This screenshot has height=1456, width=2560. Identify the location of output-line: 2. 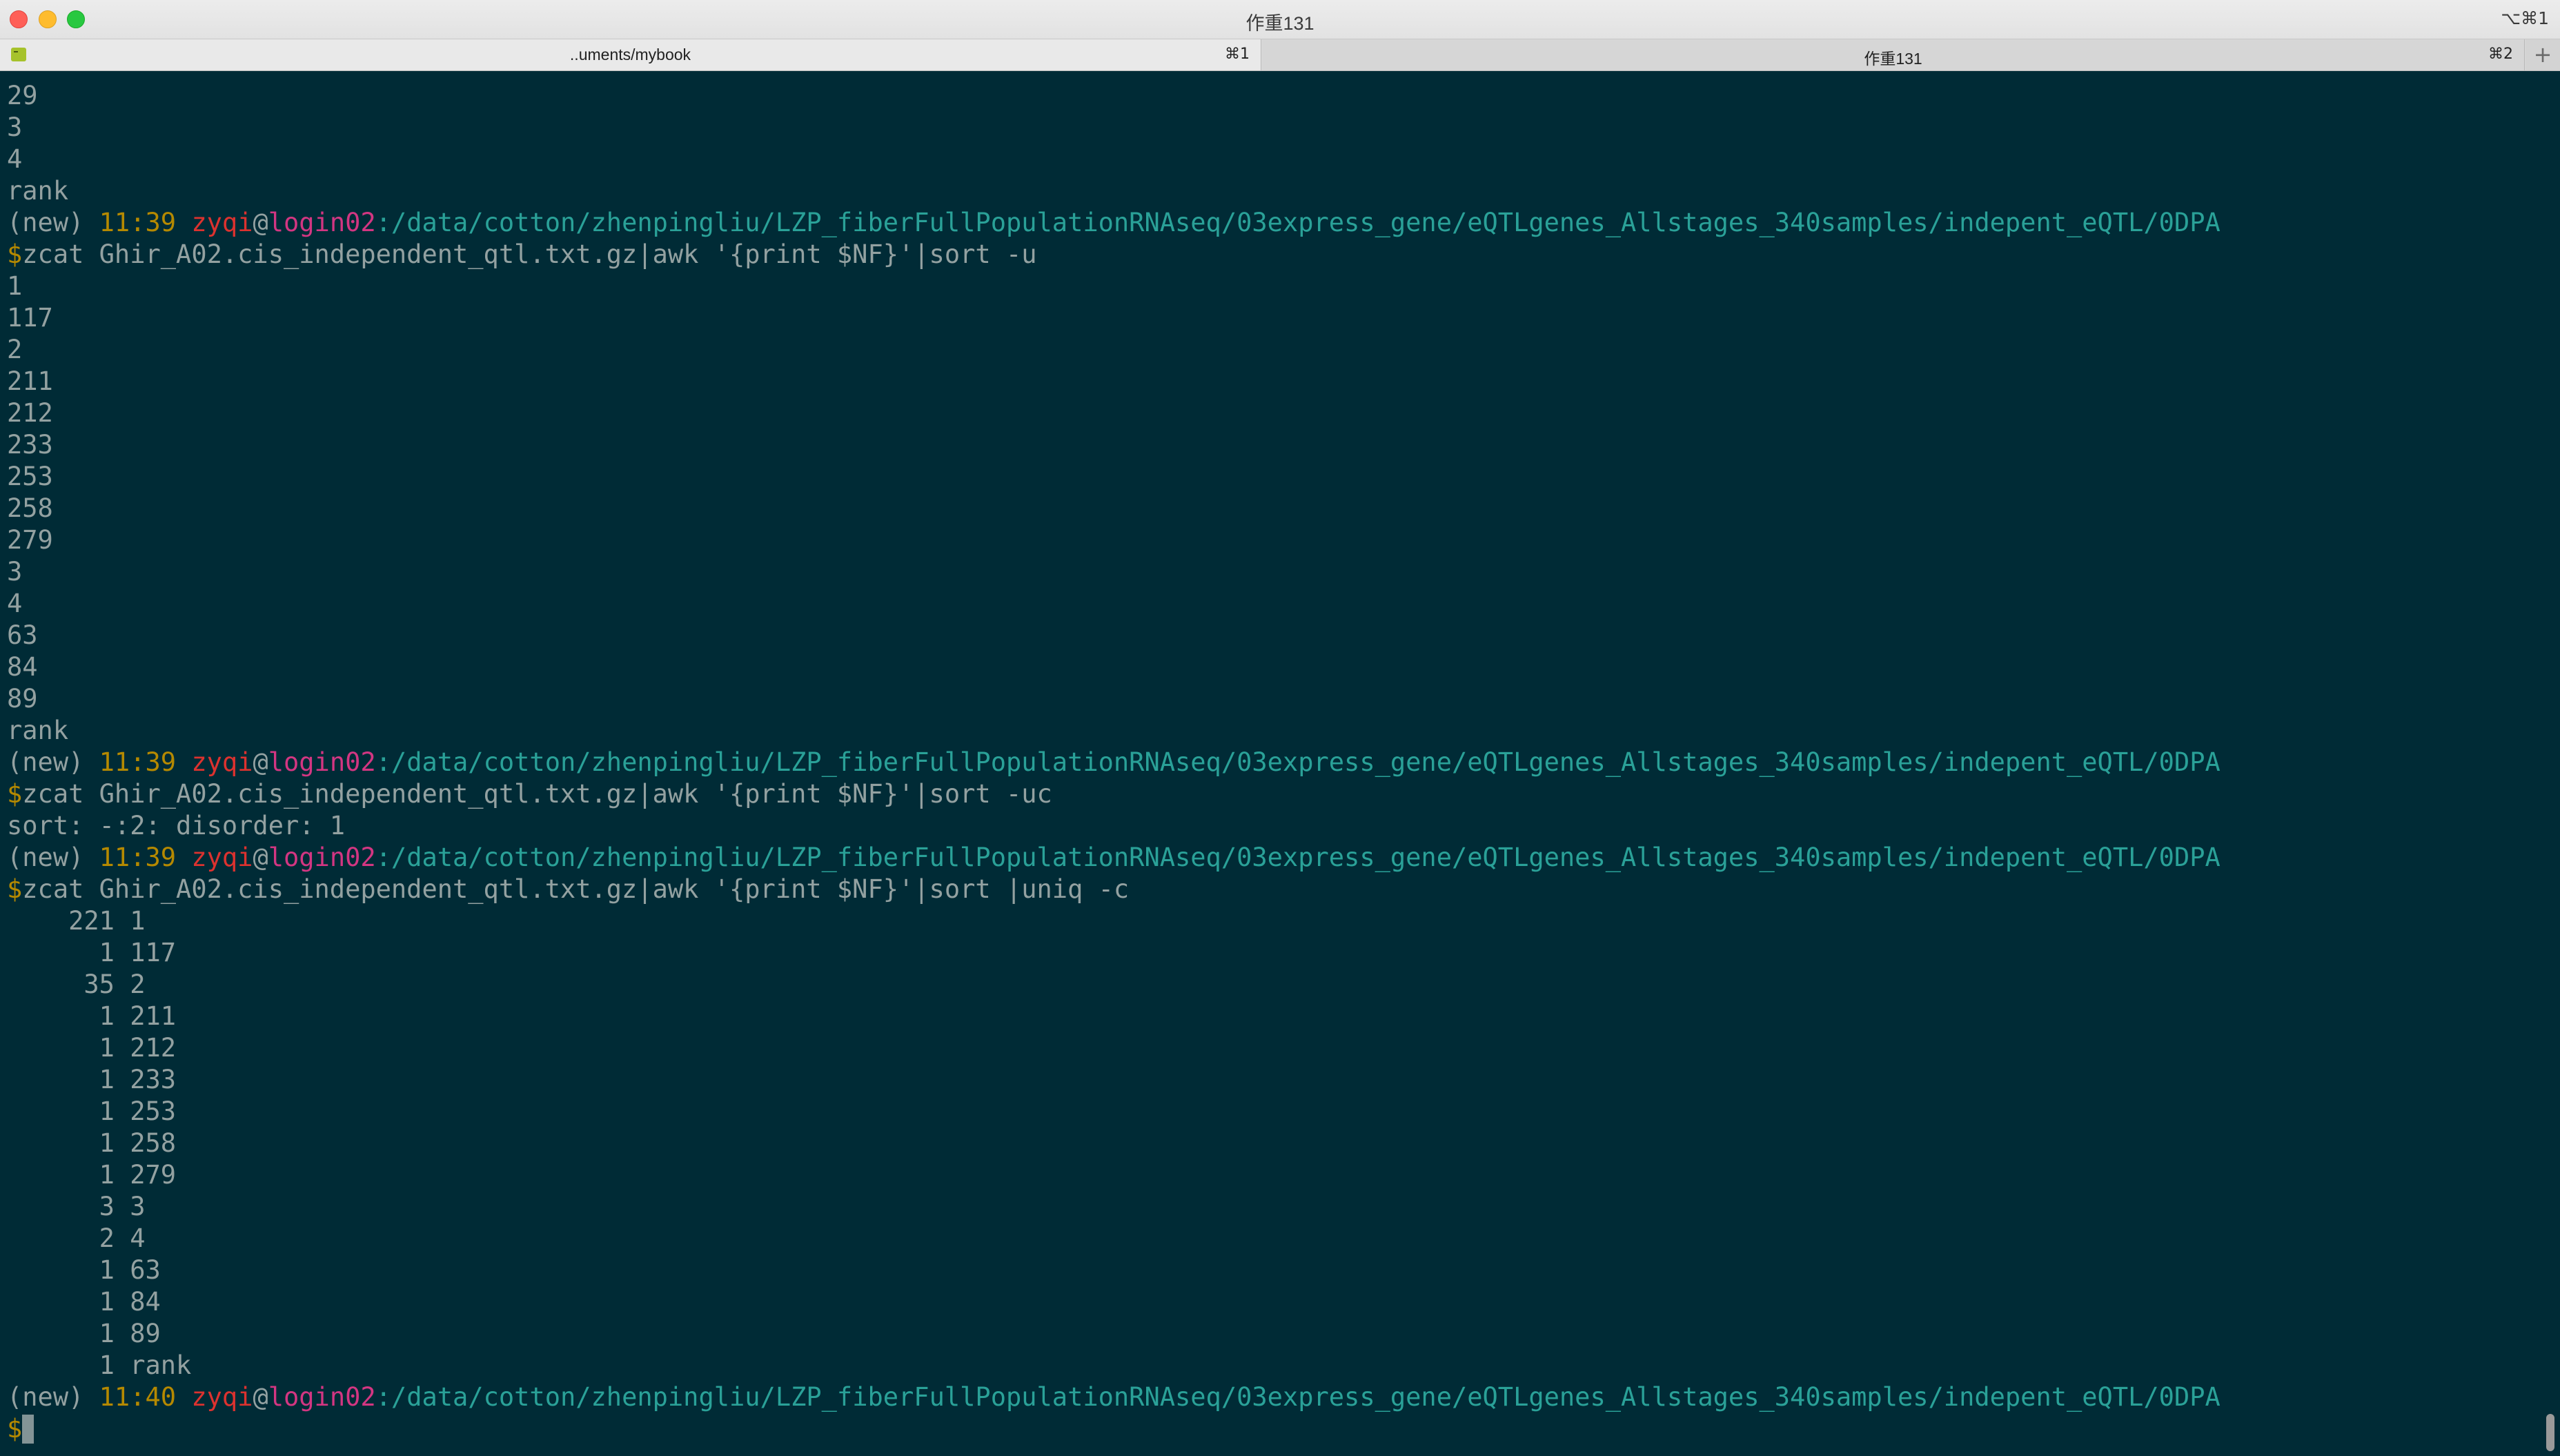
(1114, 350).